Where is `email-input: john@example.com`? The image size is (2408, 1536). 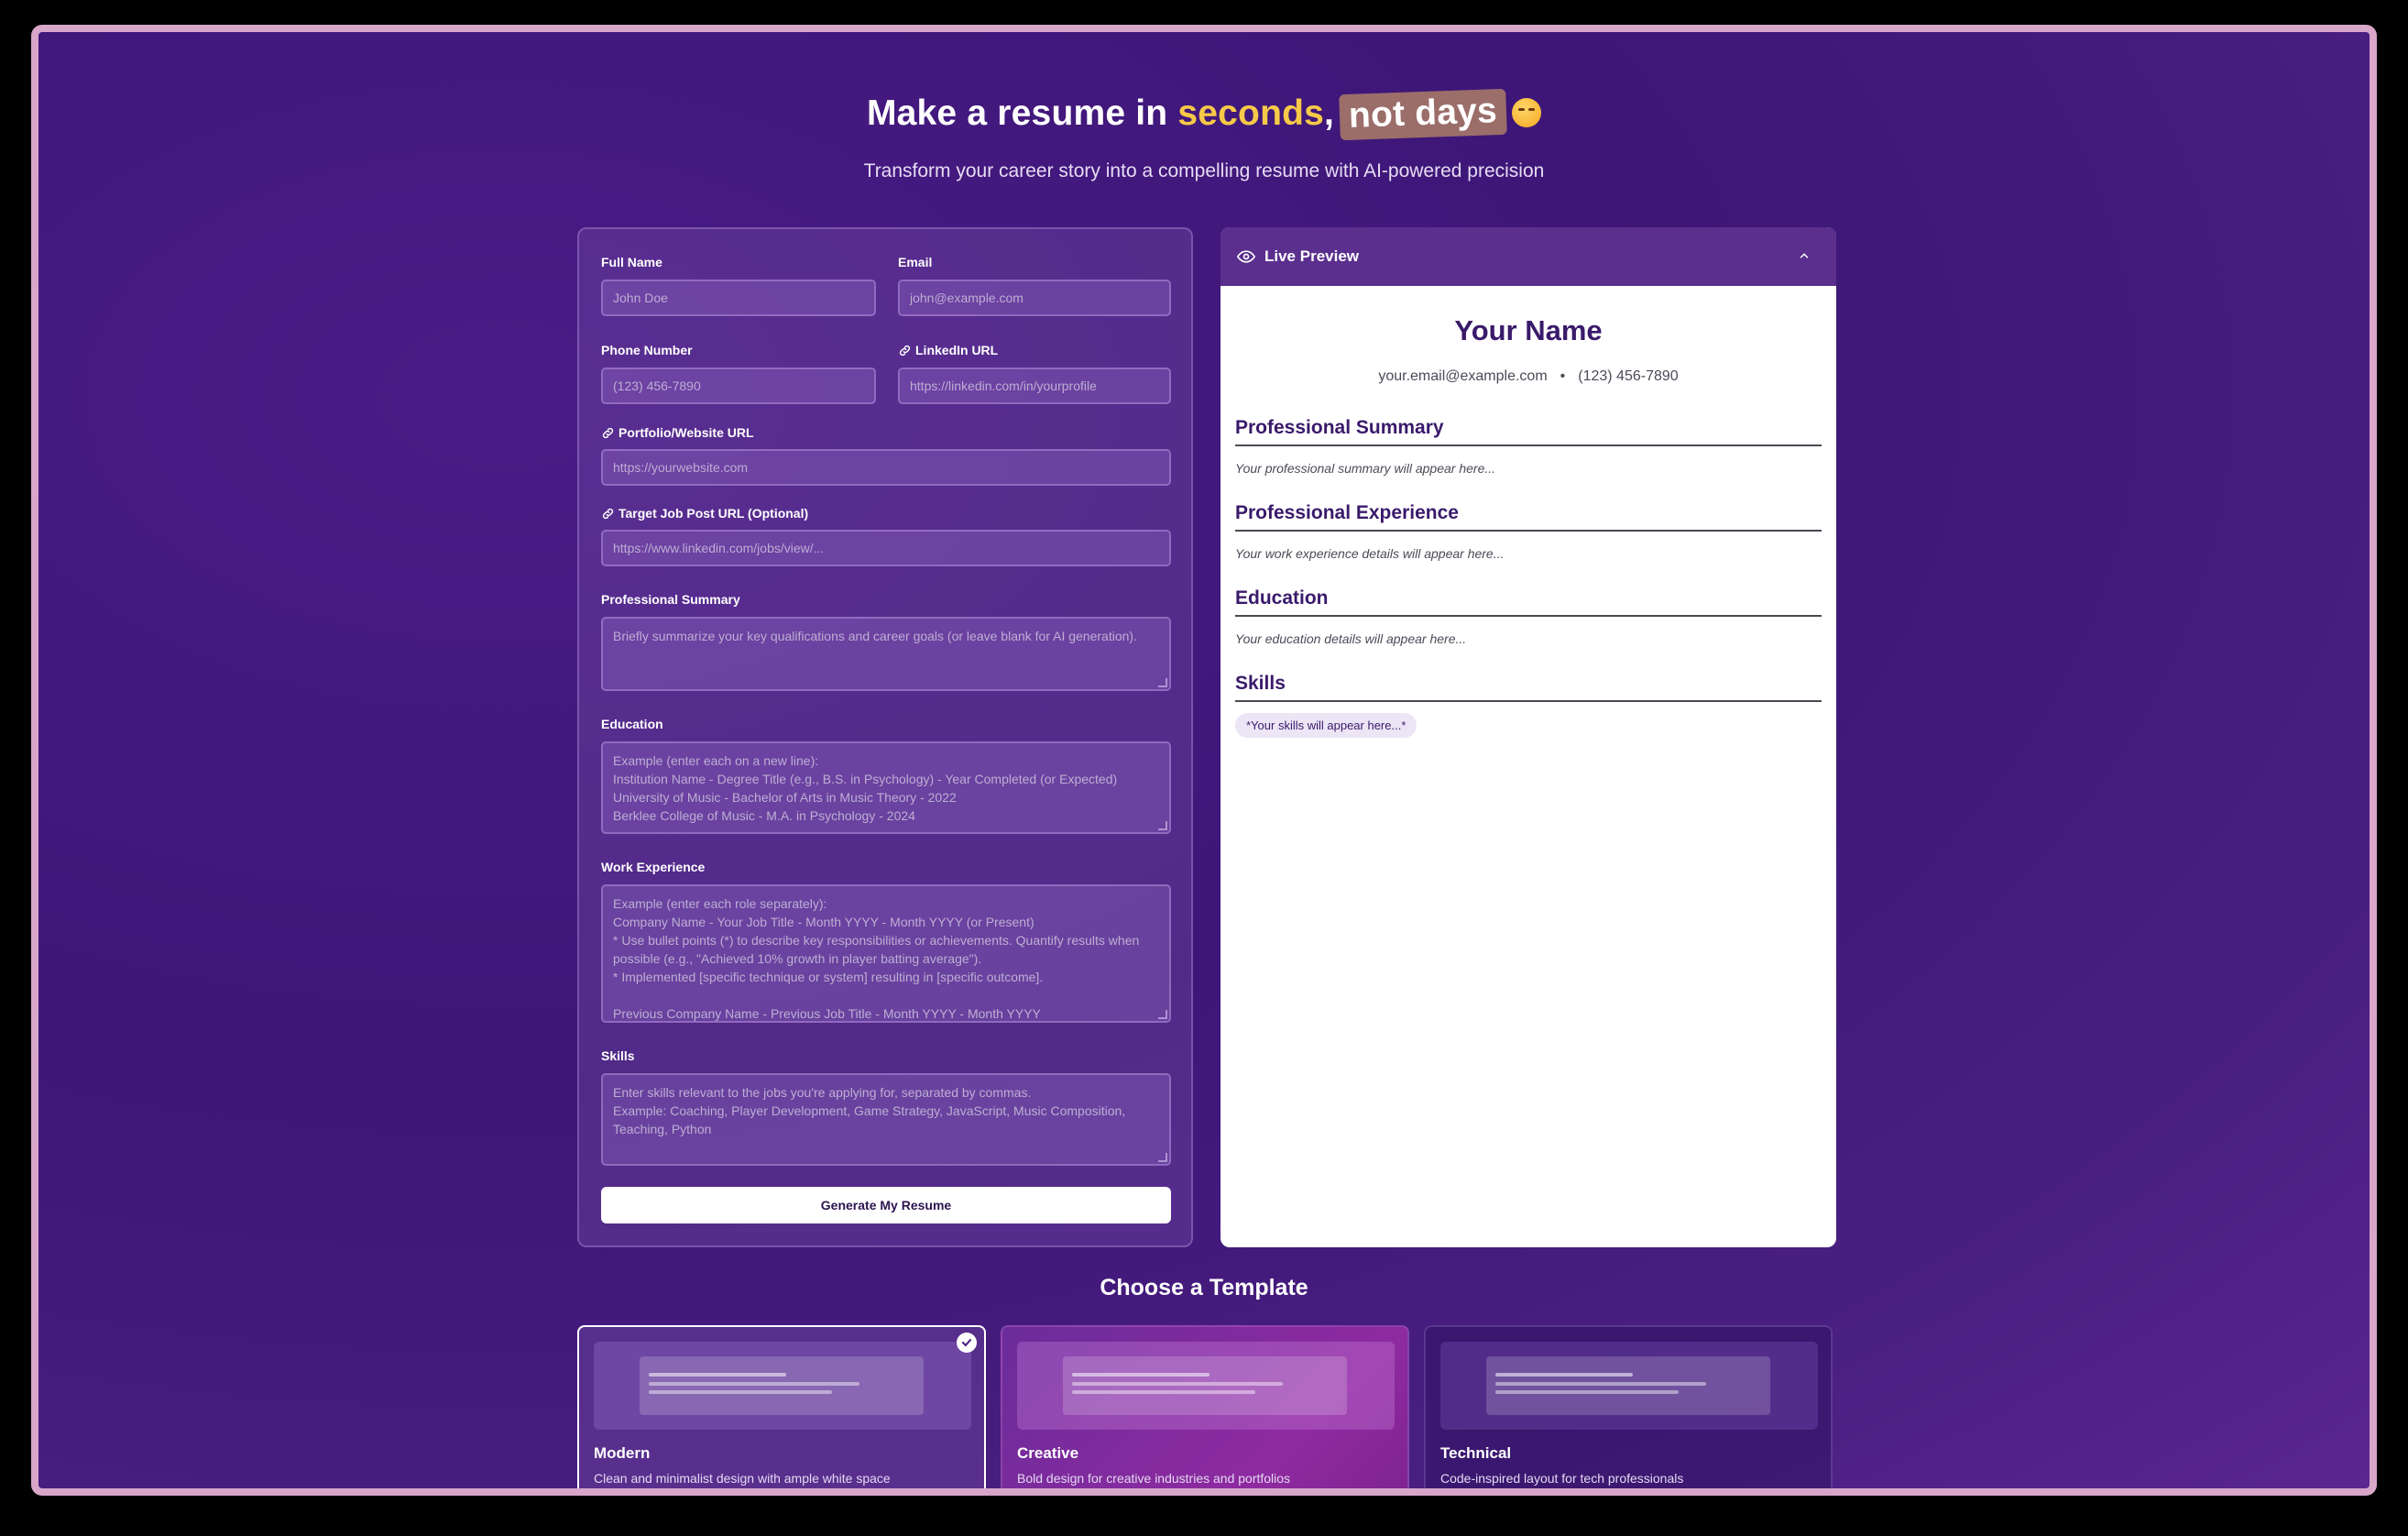 email-input: john@example.com is located at coordinates (1034, 298).